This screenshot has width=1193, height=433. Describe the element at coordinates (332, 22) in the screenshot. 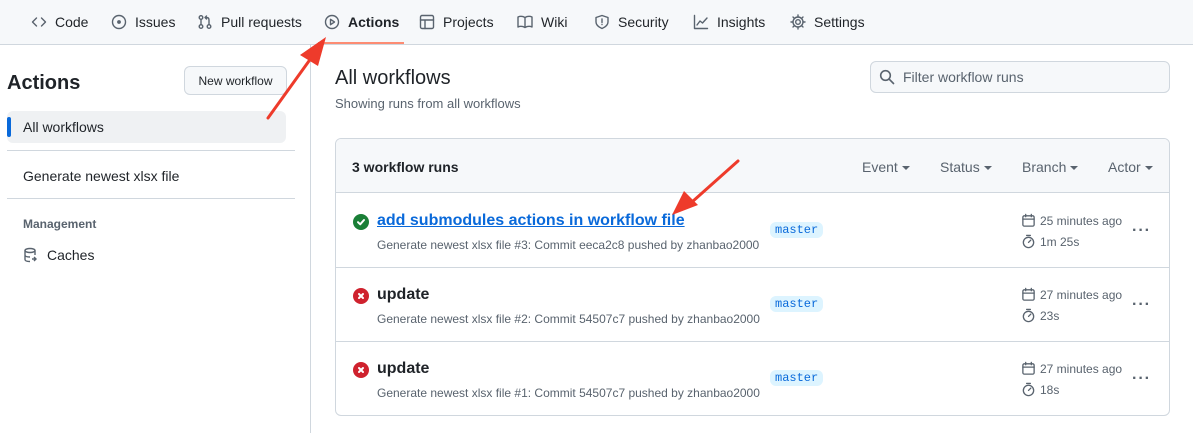

I see `play-icon` at that location.